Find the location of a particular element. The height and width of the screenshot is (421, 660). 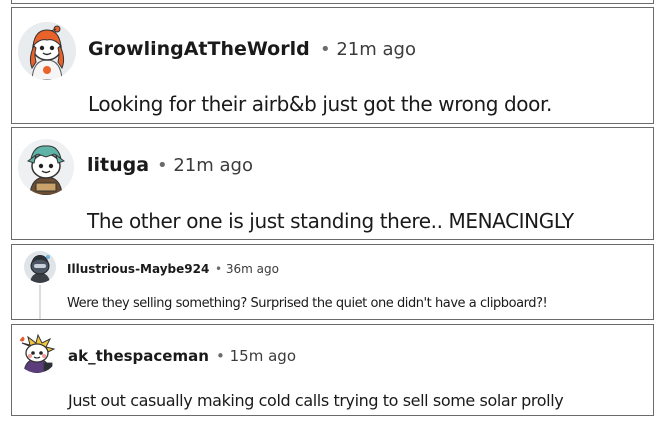

timestamp: 36m ago is located at coordinates (252, 269).